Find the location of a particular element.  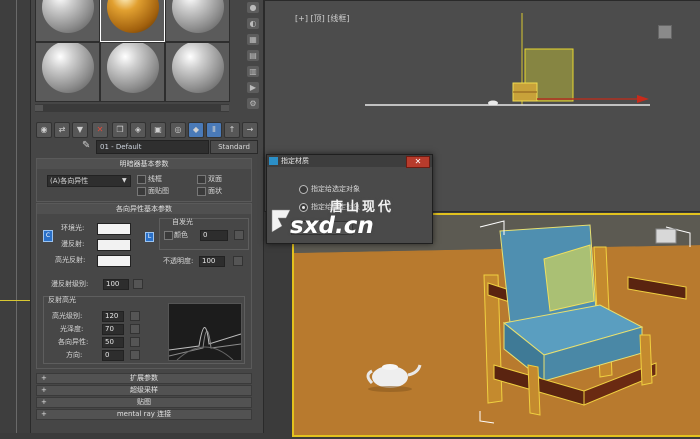

sample-type-icon: ● is located at coordinates (253, 7).